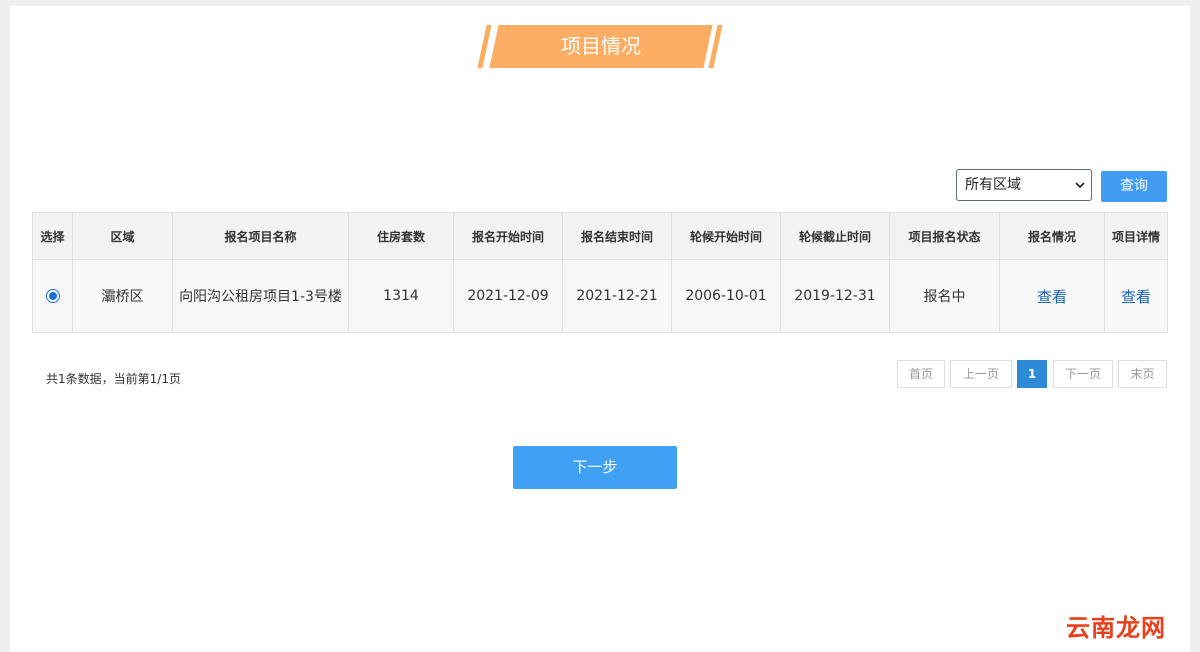 This screenshot has height=652, width=1200. I want to click on region-select: 所有区域, so click(1024, 185).